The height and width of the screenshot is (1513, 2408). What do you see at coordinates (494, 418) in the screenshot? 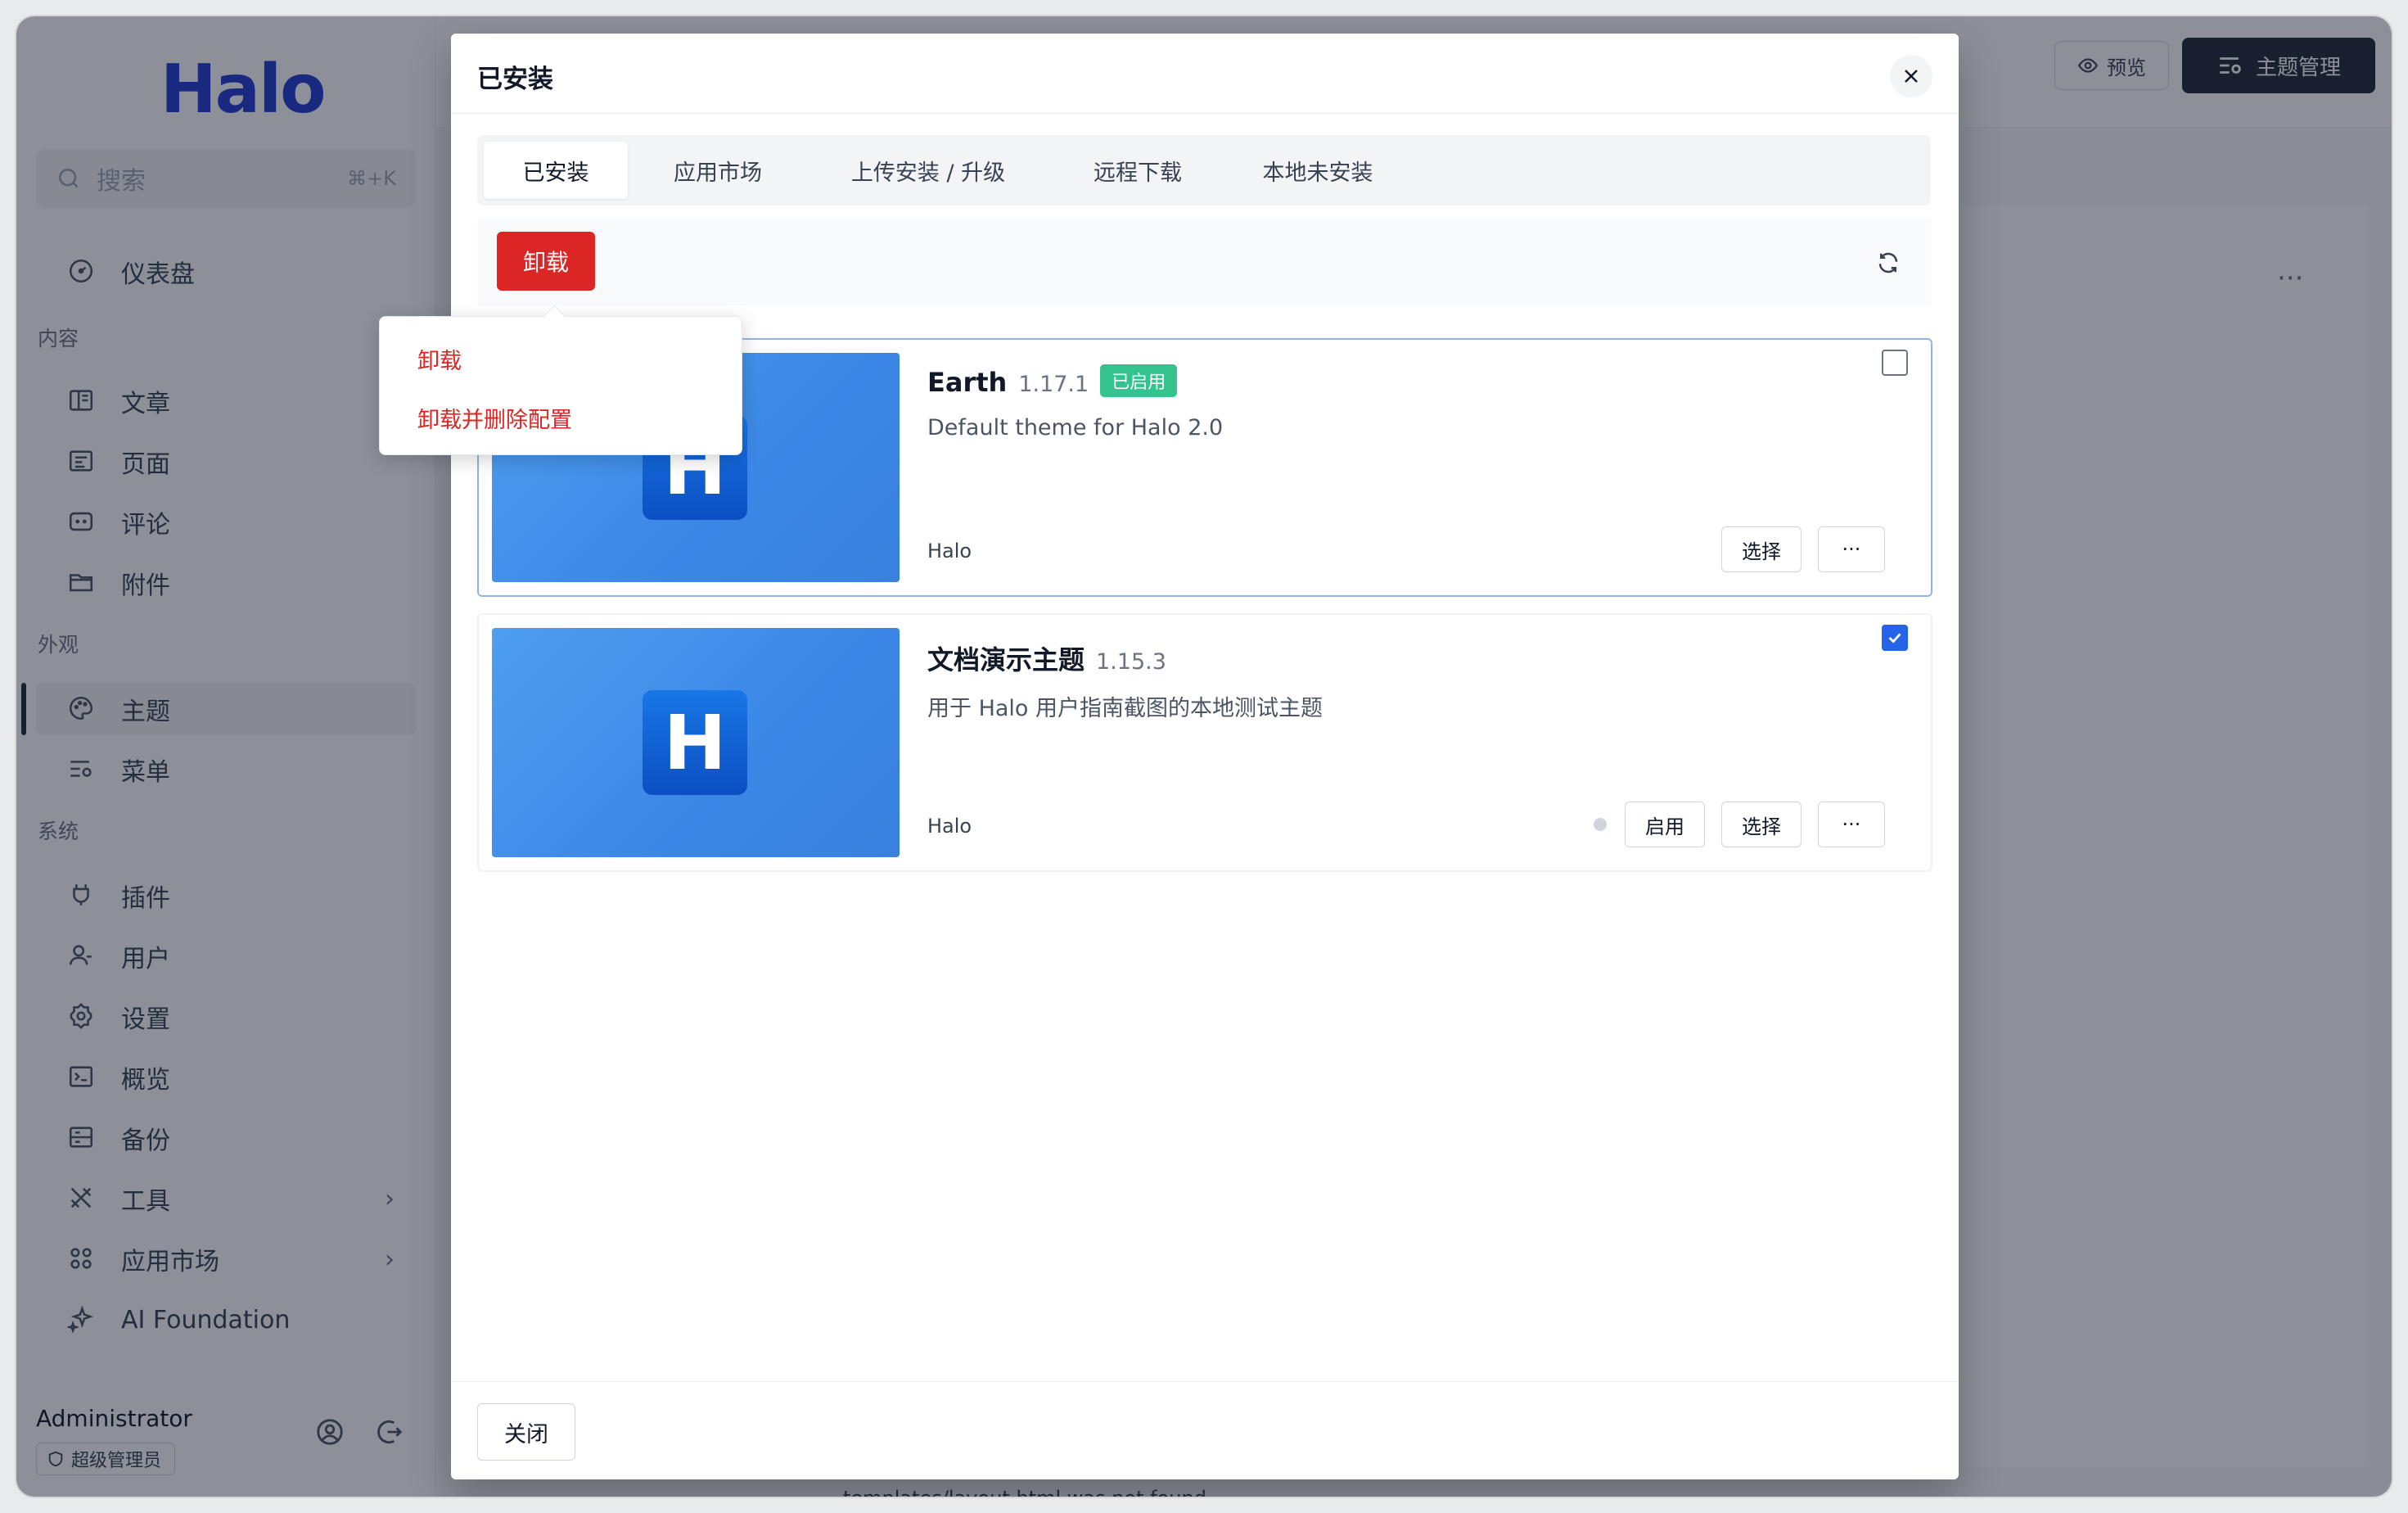
I see `uninstall-delete-config-option: 卸载并删除配置` at bounding box center [494, 418].